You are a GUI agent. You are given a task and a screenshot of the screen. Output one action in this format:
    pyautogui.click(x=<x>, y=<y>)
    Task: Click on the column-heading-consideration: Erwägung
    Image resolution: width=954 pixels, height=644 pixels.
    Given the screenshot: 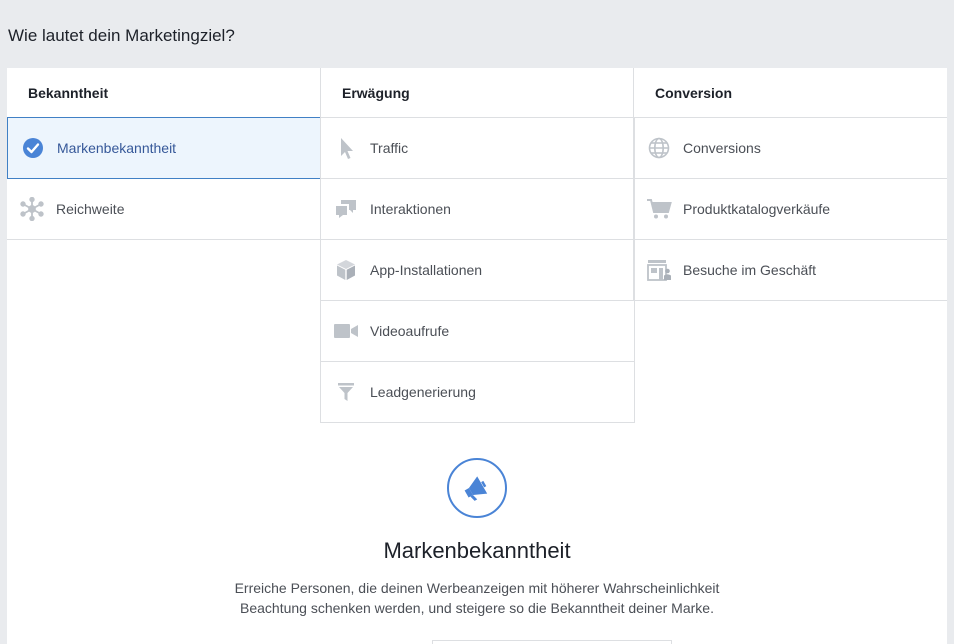 What is the action you would take?
    pyautogui.click(x=477, y=93)
    